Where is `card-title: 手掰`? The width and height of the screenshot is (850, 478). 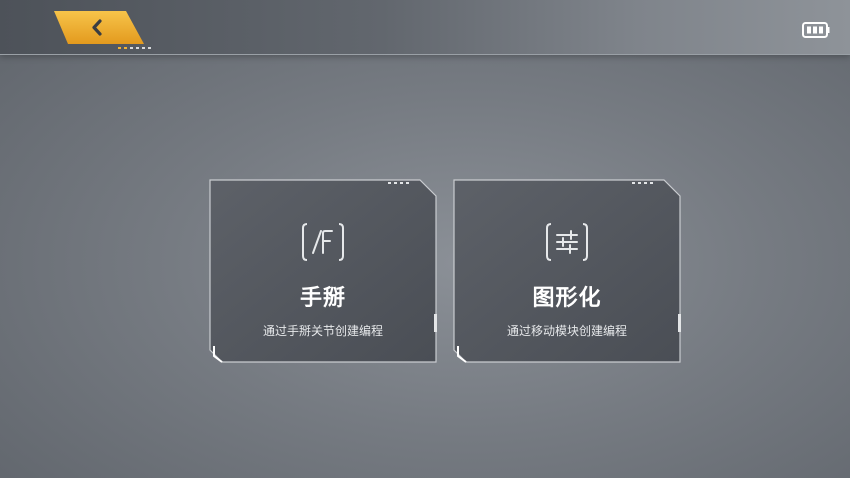 card-title: 手掰 is located at coordinates (322, 298).